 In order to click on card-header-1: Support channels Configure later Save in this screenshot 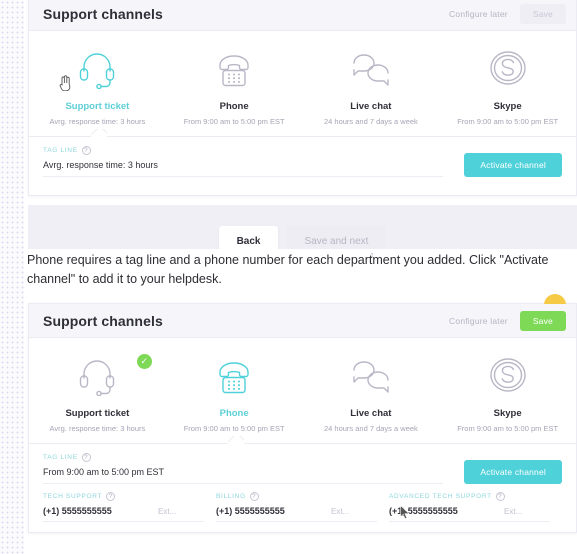, I will do `click(302, 15)`.